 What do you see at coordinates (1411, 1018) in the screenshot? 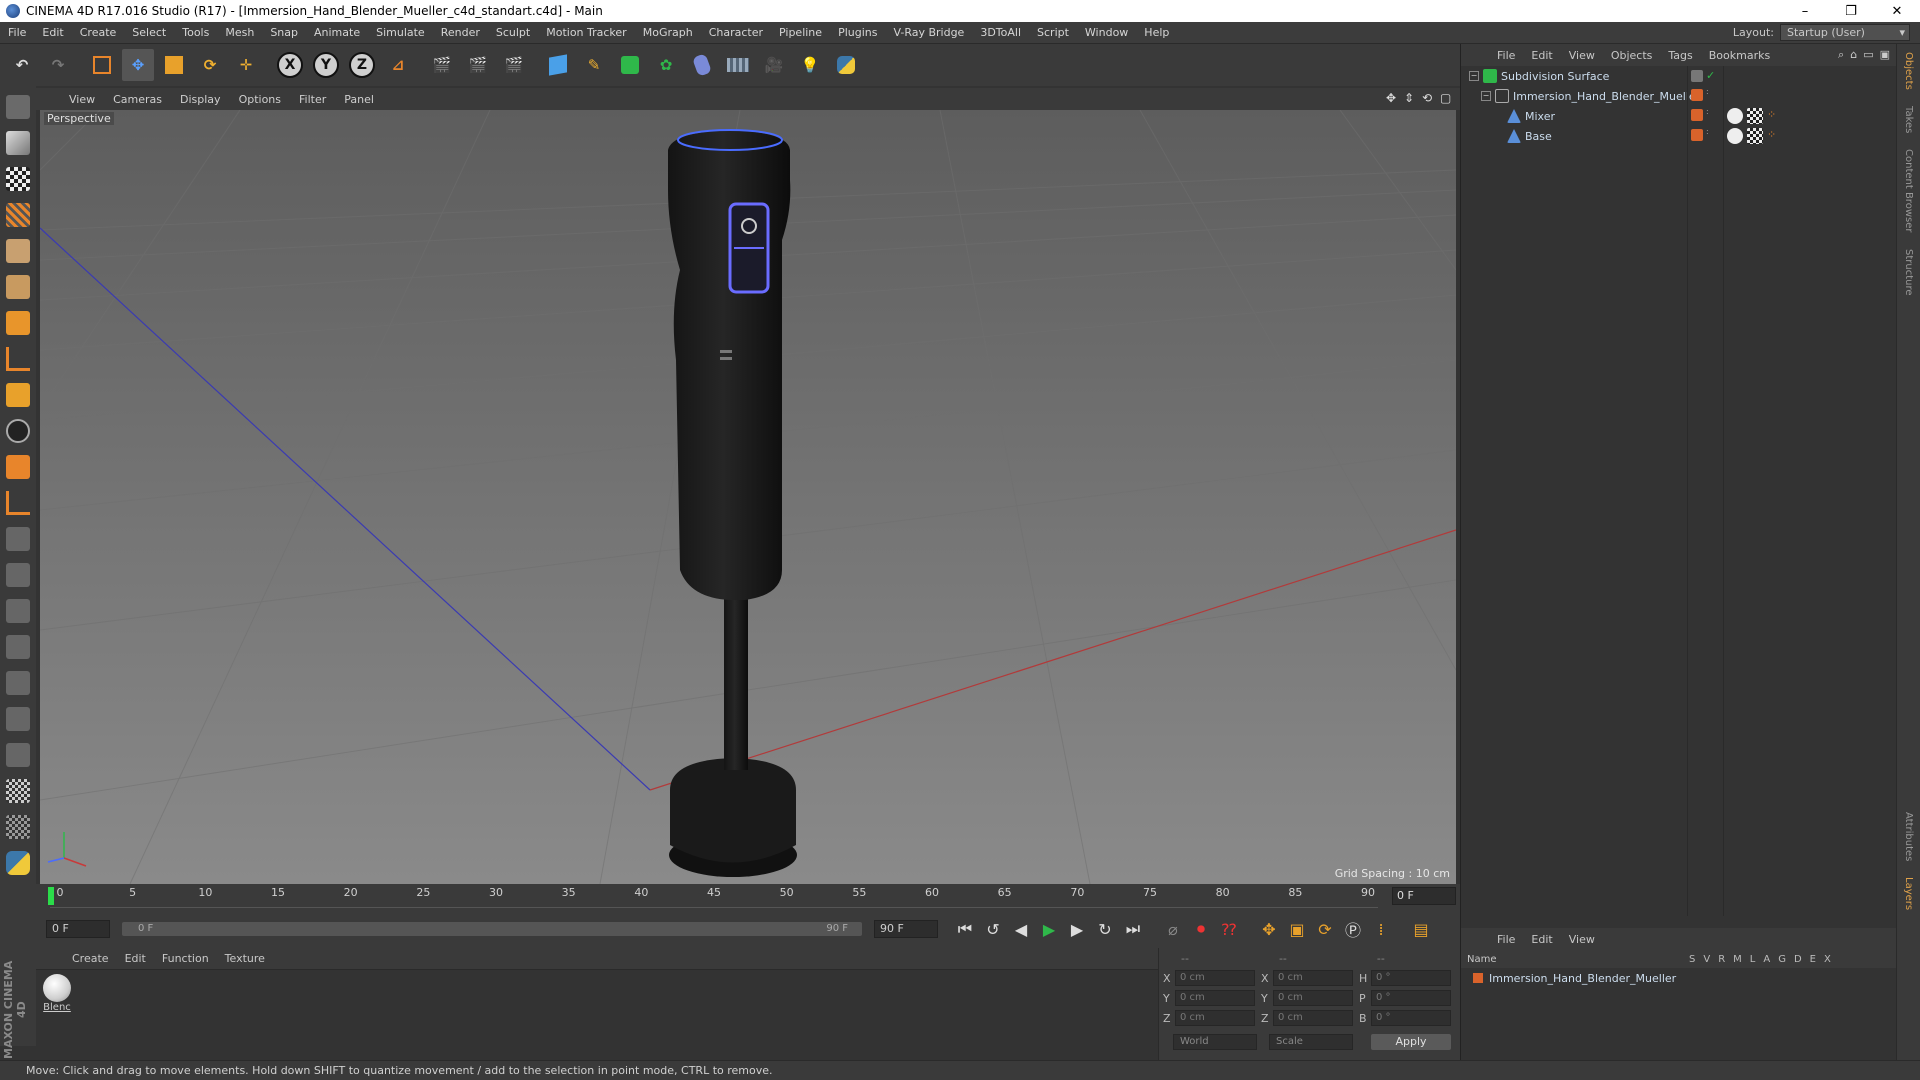
I see `rotation-b-field: 0 °` at bounding box center [1411, 1018].